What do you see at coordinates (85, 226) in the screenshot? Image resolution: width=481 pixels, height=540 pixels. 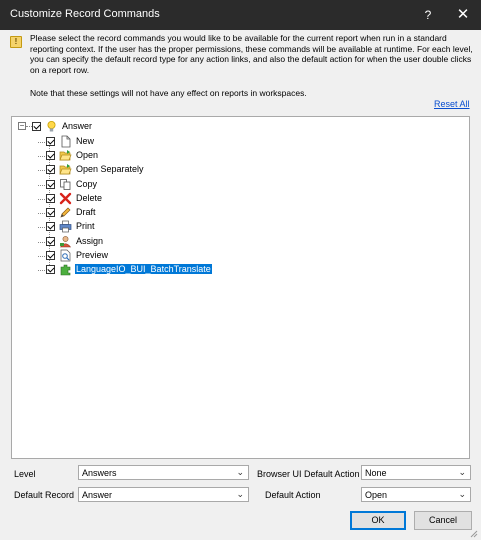 I see `tree-item-label: Print` at bounding box center [85, 226].